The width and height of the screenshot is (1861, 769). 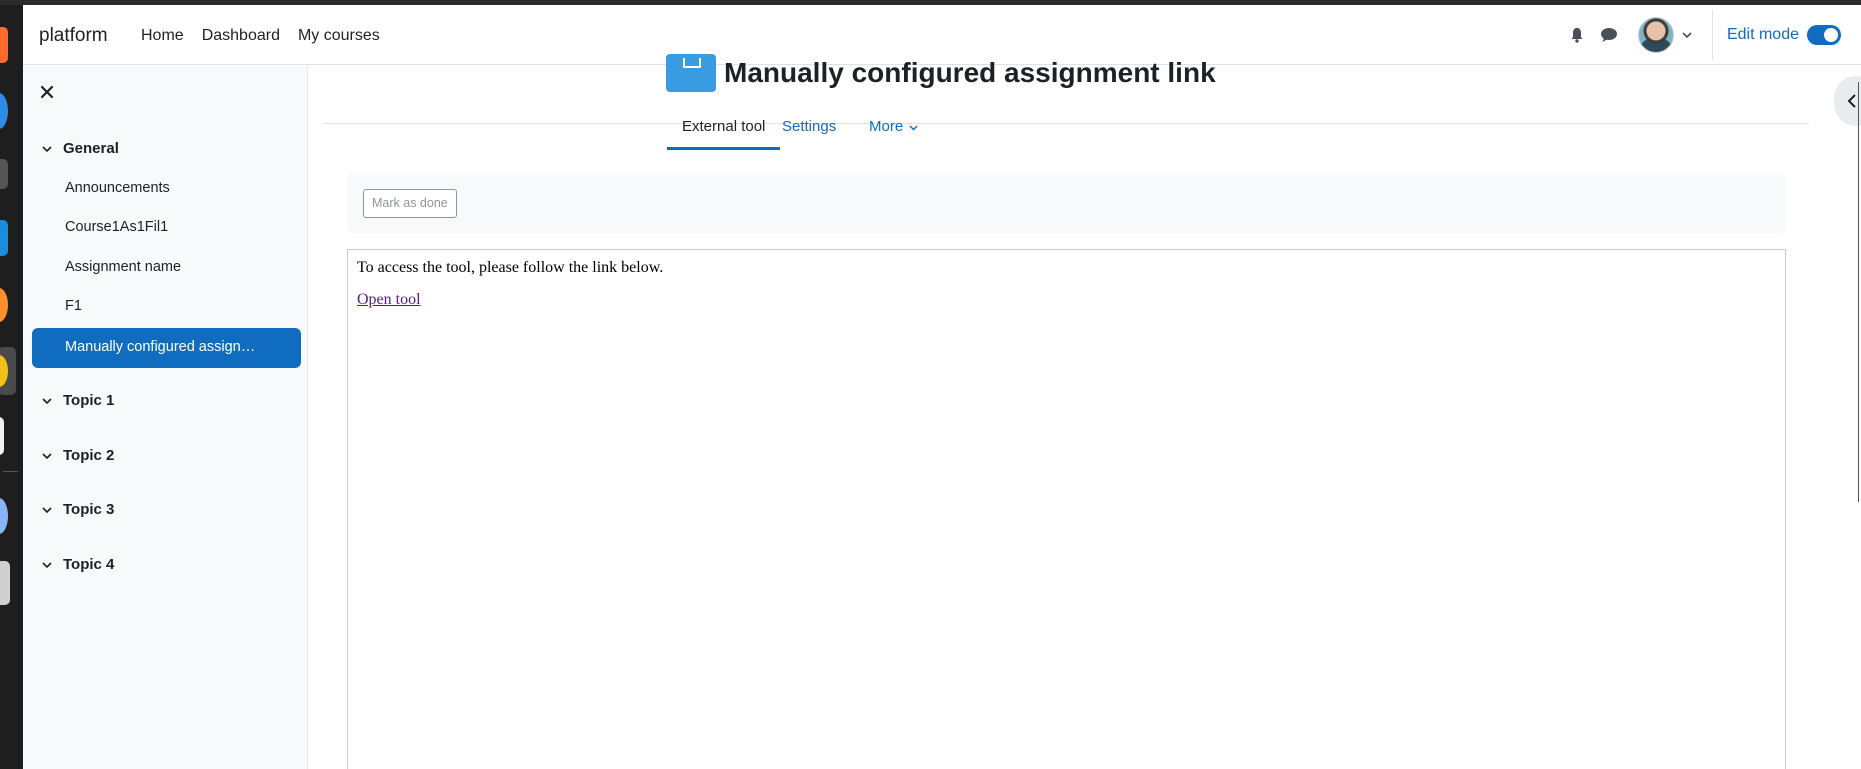 I want to click on nav-link-dashboard: Dashboard, so click(x=241, y=36).